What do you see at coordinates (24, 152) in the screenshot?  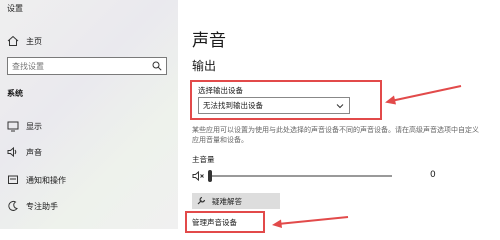 I see `sidebar-item-sound: 声音` at bounding box center [24, 152].